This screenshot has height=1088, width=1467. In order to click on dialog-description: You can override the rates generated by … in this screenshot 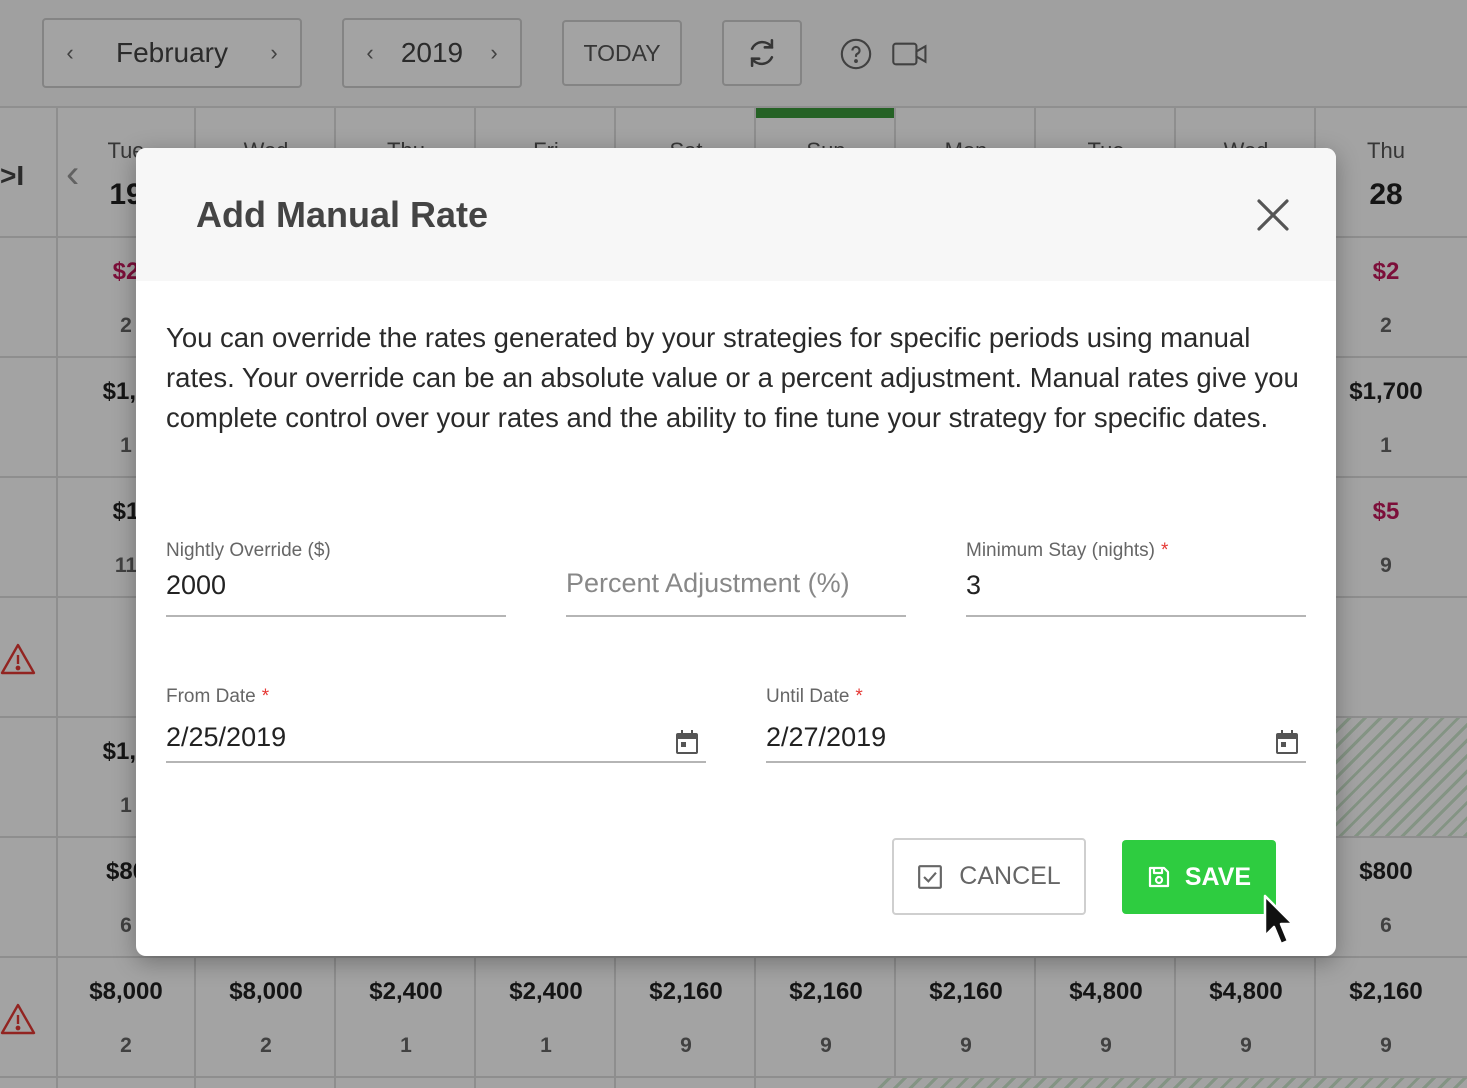, I will do `click(732, 377)`.